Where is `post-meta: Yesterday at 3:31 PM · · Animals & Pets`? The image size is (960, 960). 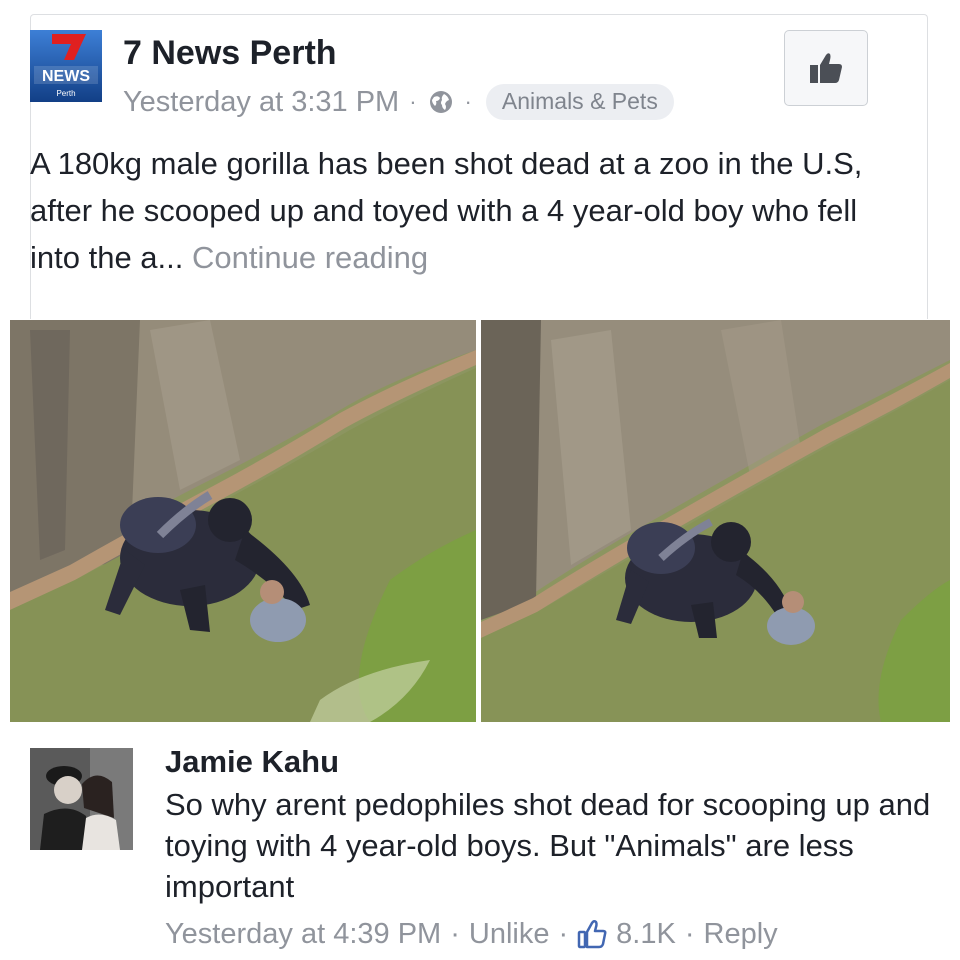
post-meta: Yesterday at 3:31 PM · · Animals & Pets is located at coordinates (398, 102).